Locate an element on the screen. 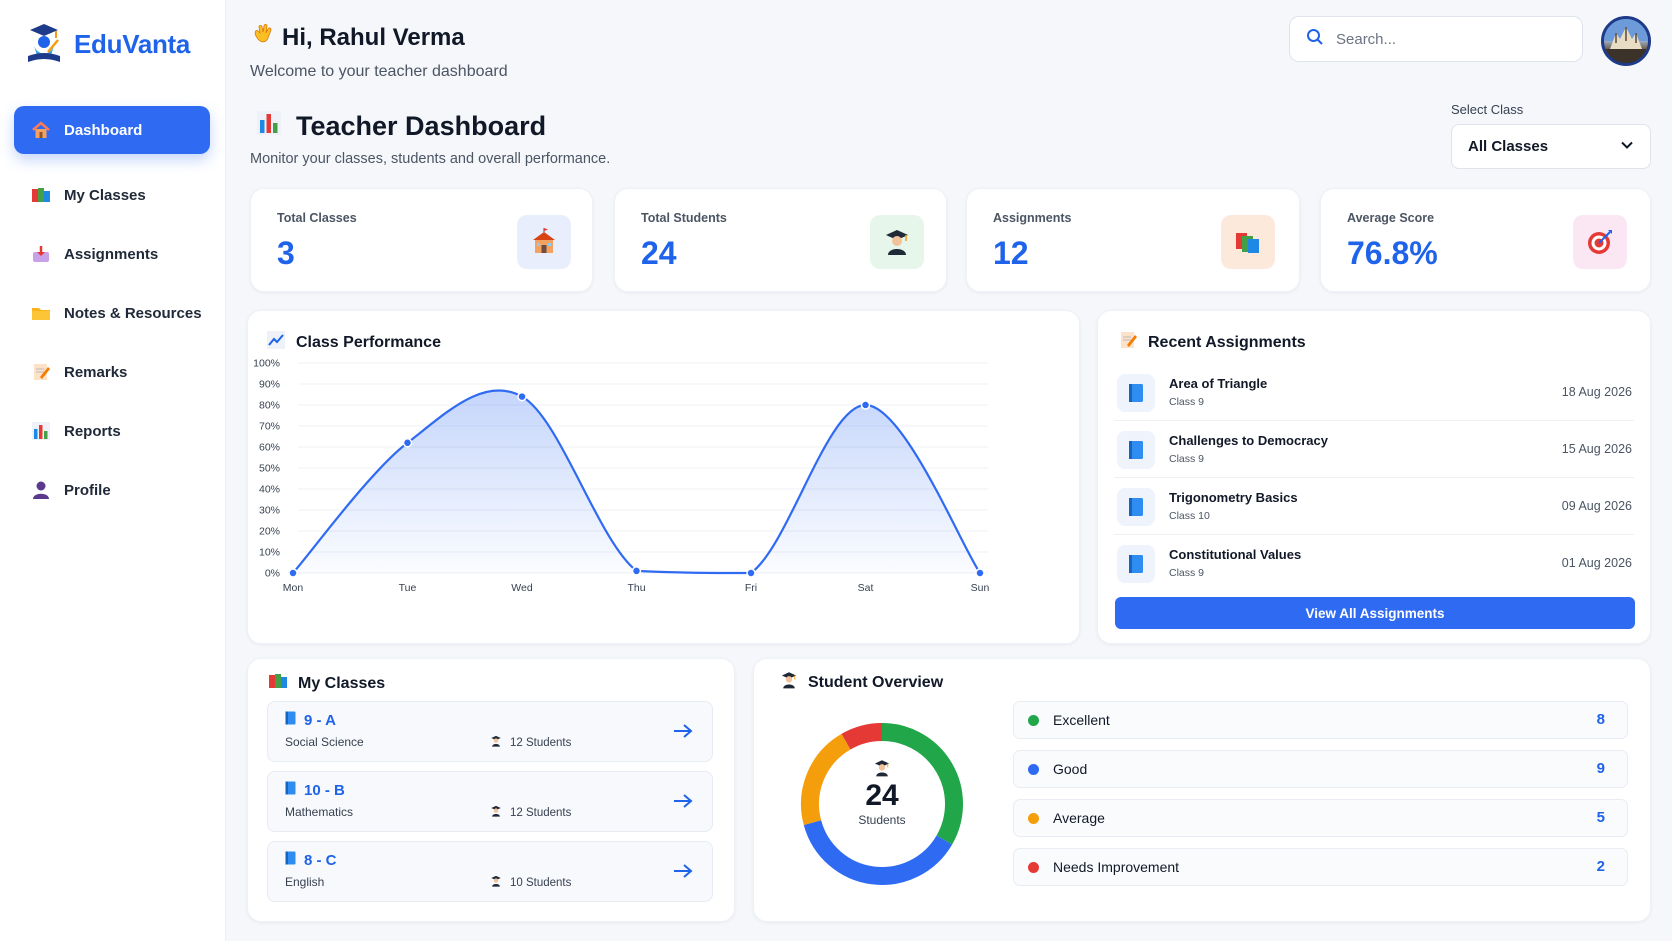 This screenshot has height=941, width=1672. brand: EduVanta is located at coordinates (107, 44).